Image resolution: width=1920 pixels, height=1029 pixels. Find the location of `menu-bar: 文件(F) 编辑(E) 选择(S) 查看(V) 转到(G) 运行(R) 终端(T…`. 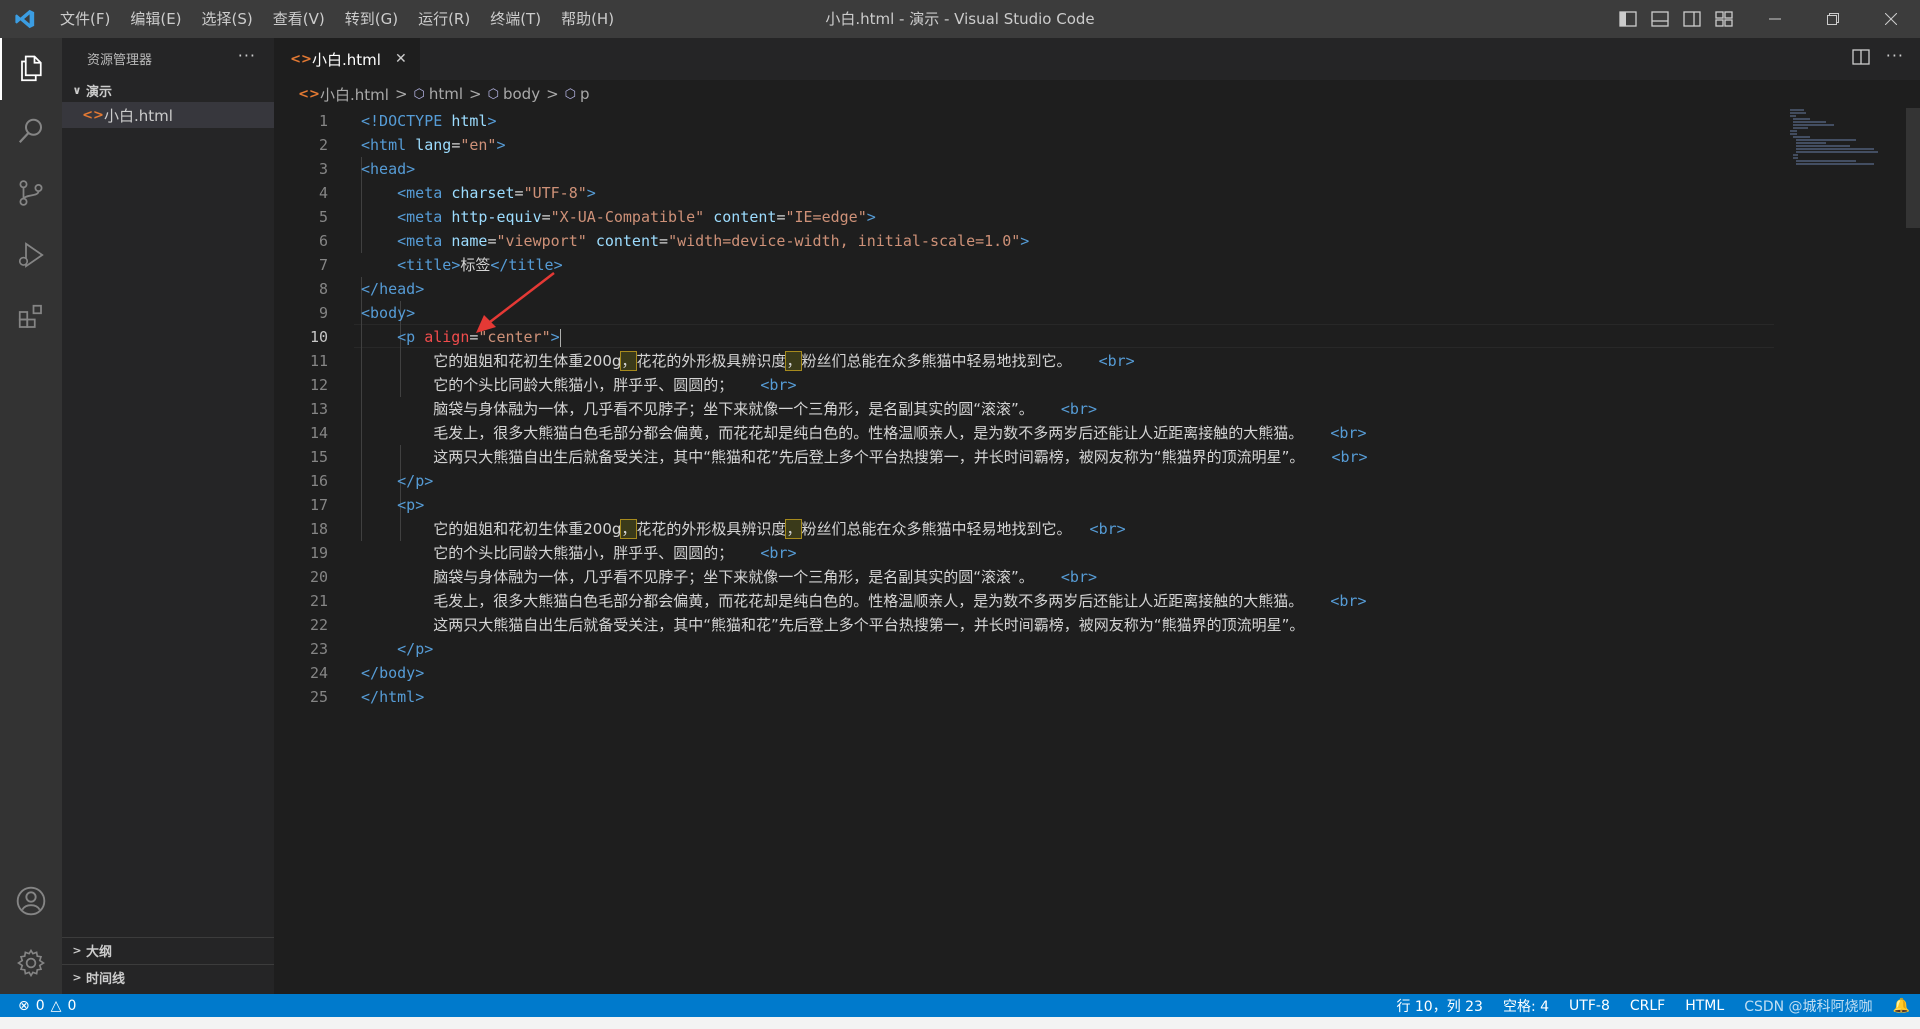

menu-bar: 文件(F) 编辑(E) 选择(S) 查看(V) 转到(G) 运行(R) 终端(T… is located at coordinates (337, 19).